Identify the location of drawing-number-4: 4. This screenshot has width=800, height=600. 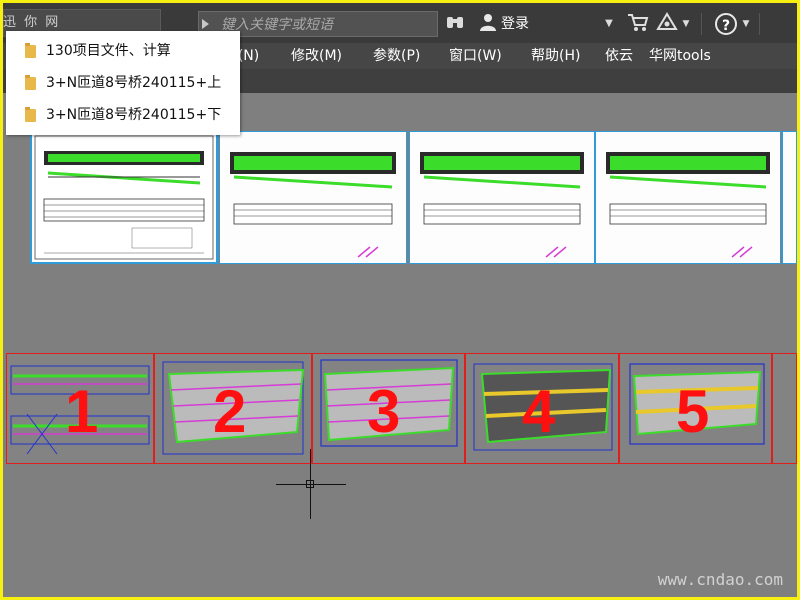
(539, 411).